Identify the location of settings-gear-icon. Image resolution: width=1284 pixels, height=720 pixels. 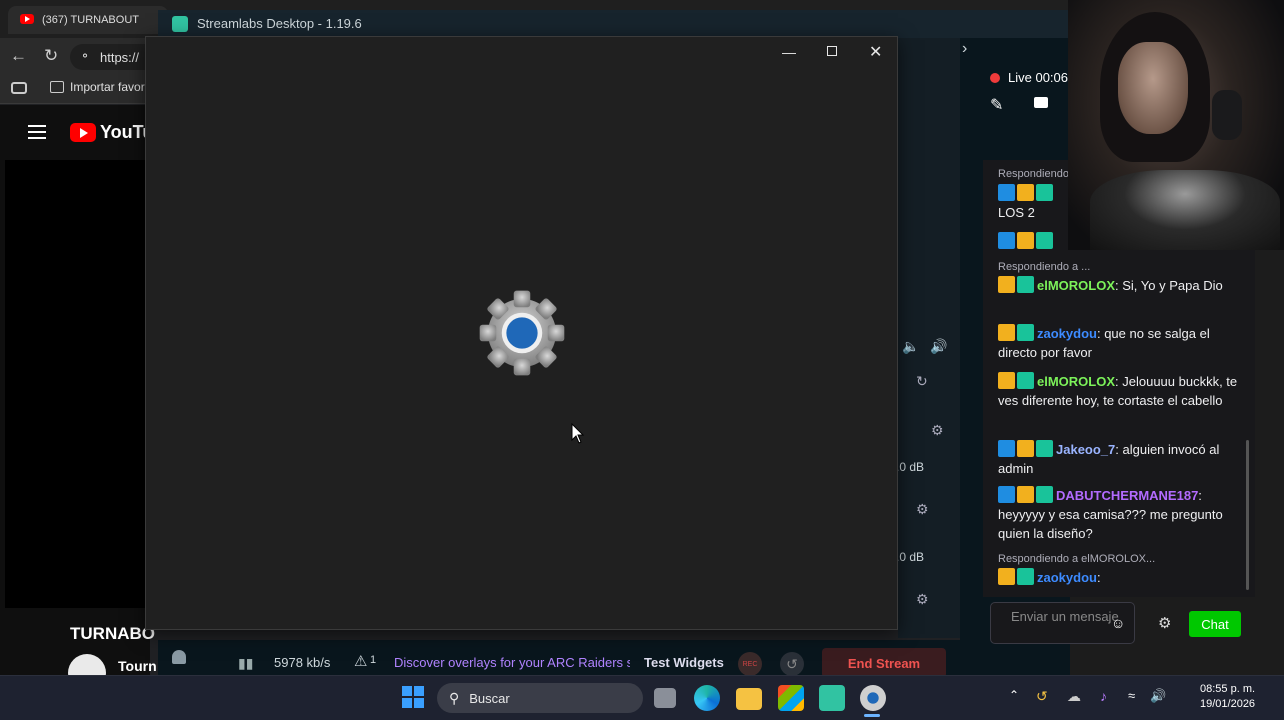
(522, 333).